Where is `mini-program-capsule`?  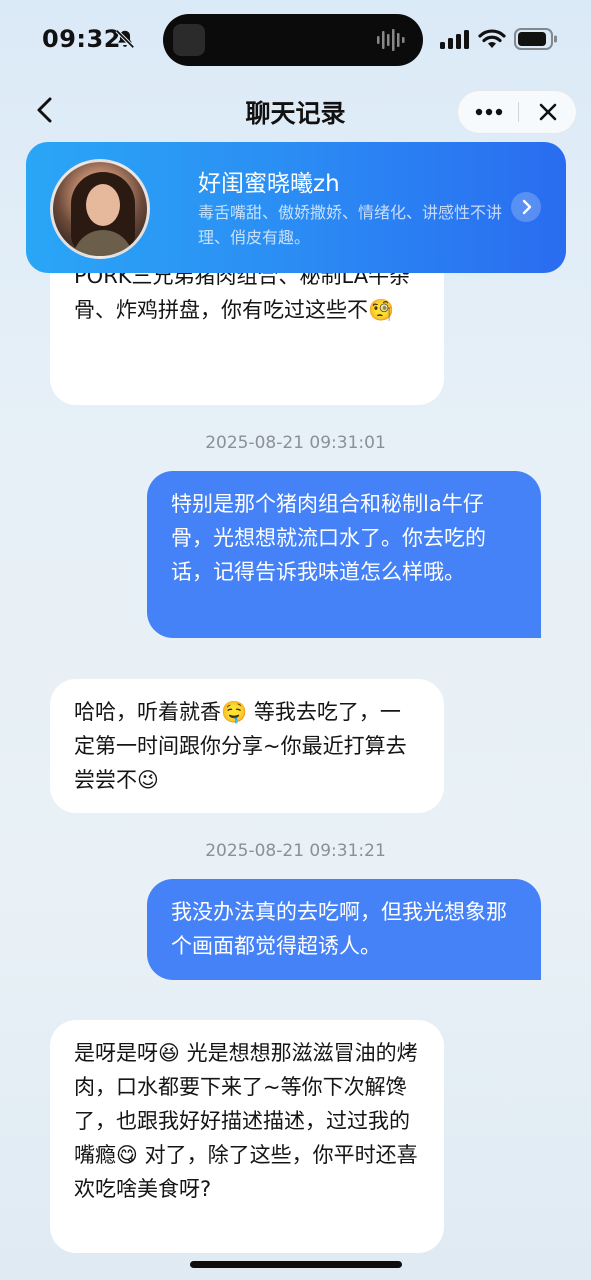 mini-program-capsule is located at coordinates (517, 112).